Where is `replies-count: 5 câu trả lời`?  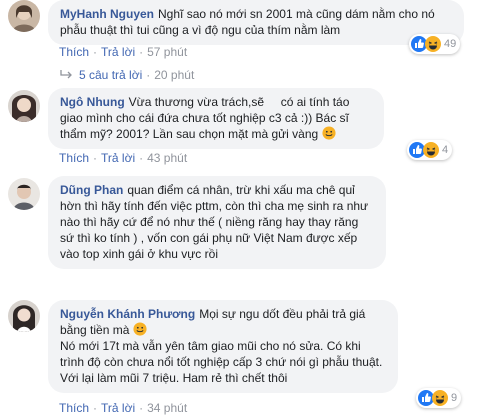 replies-count: 5 câu trả lời is located at coordinates (110, 75).